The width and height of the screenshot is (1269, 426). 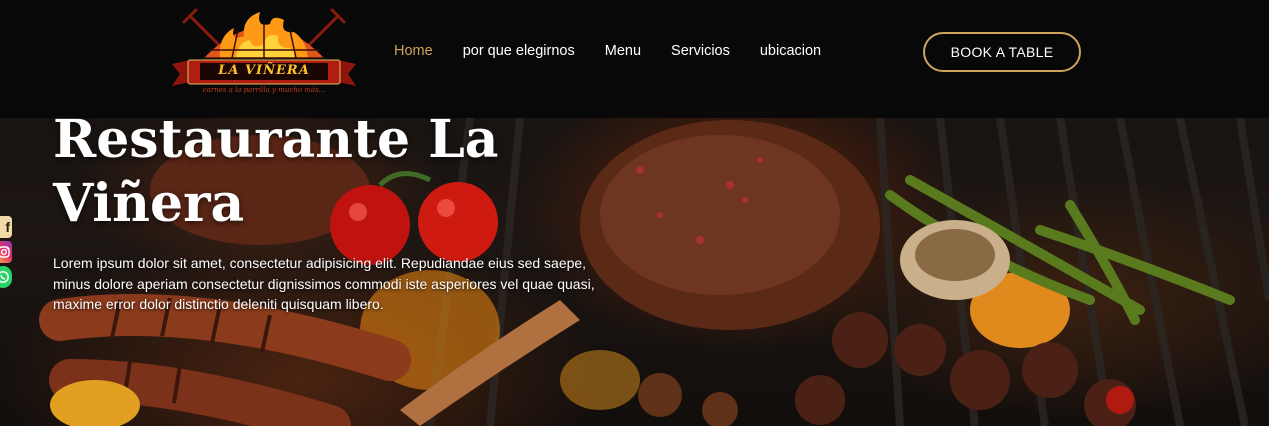 I want to click on social-icons-bar: f, so click(x=6, y=252).